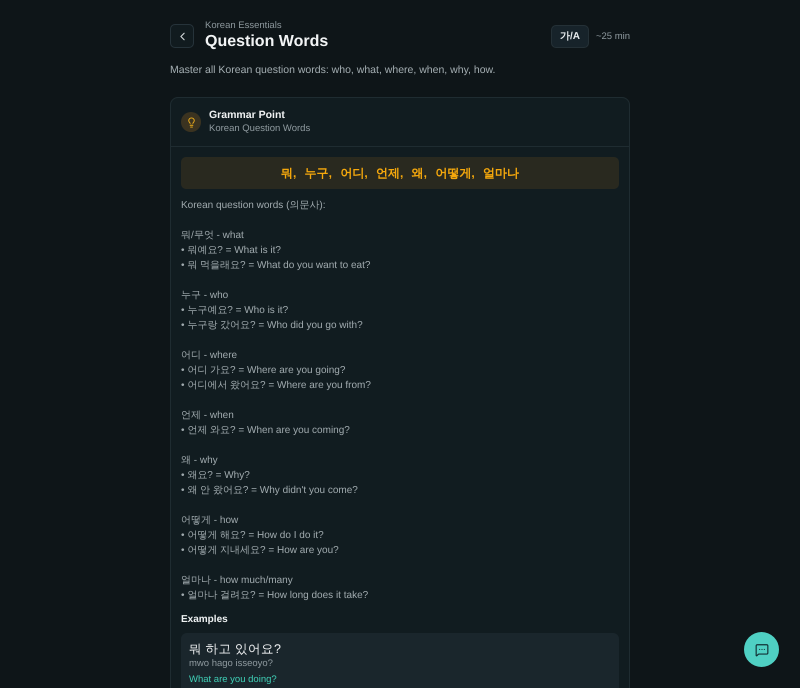 The width and height of the screenshot is (800, 688). Describe the element at coordinates (275, 596) in the screenshot. I see `example-line: • 얼마나 걸려요? = How long does it take?` at that location.